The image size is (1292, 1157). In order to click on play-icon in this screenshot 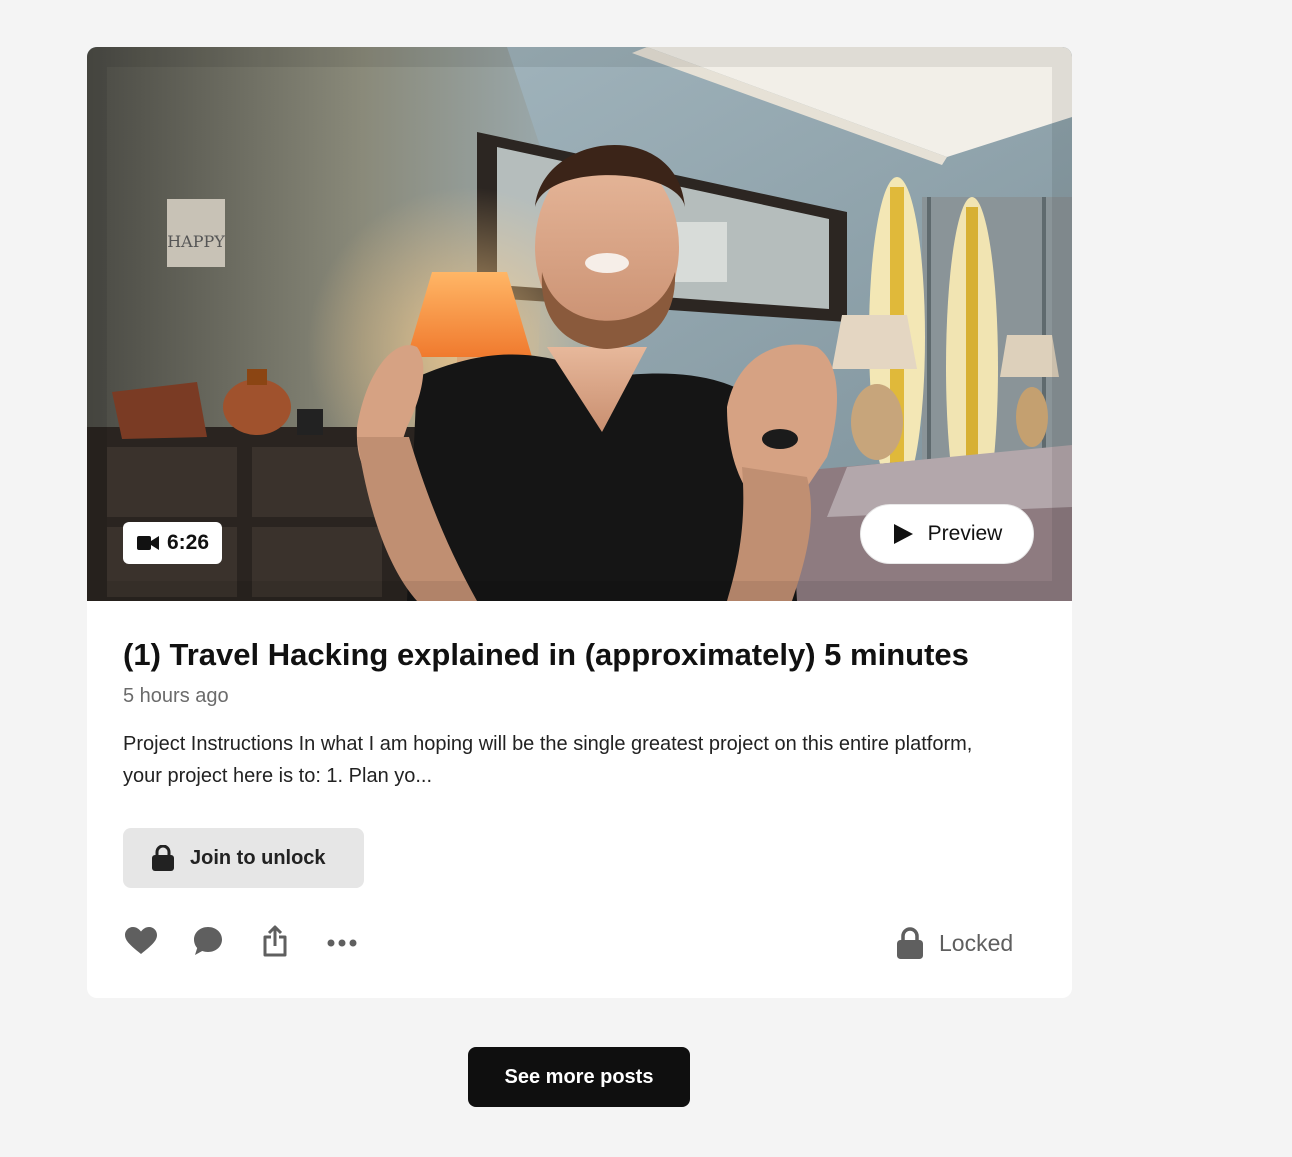, I will do `click(903, 534)`.